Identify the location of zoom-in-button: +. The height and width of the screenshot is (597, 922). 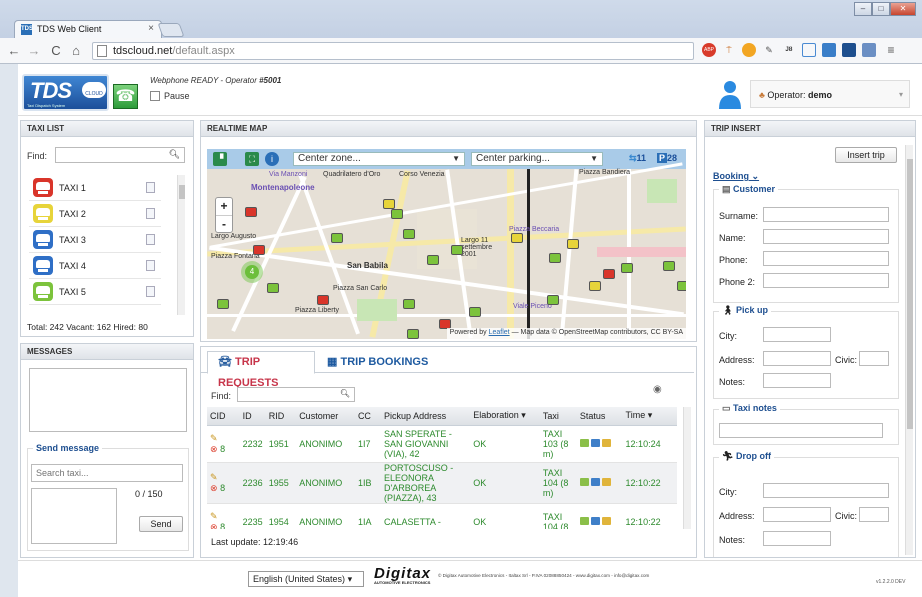
(224, 207).